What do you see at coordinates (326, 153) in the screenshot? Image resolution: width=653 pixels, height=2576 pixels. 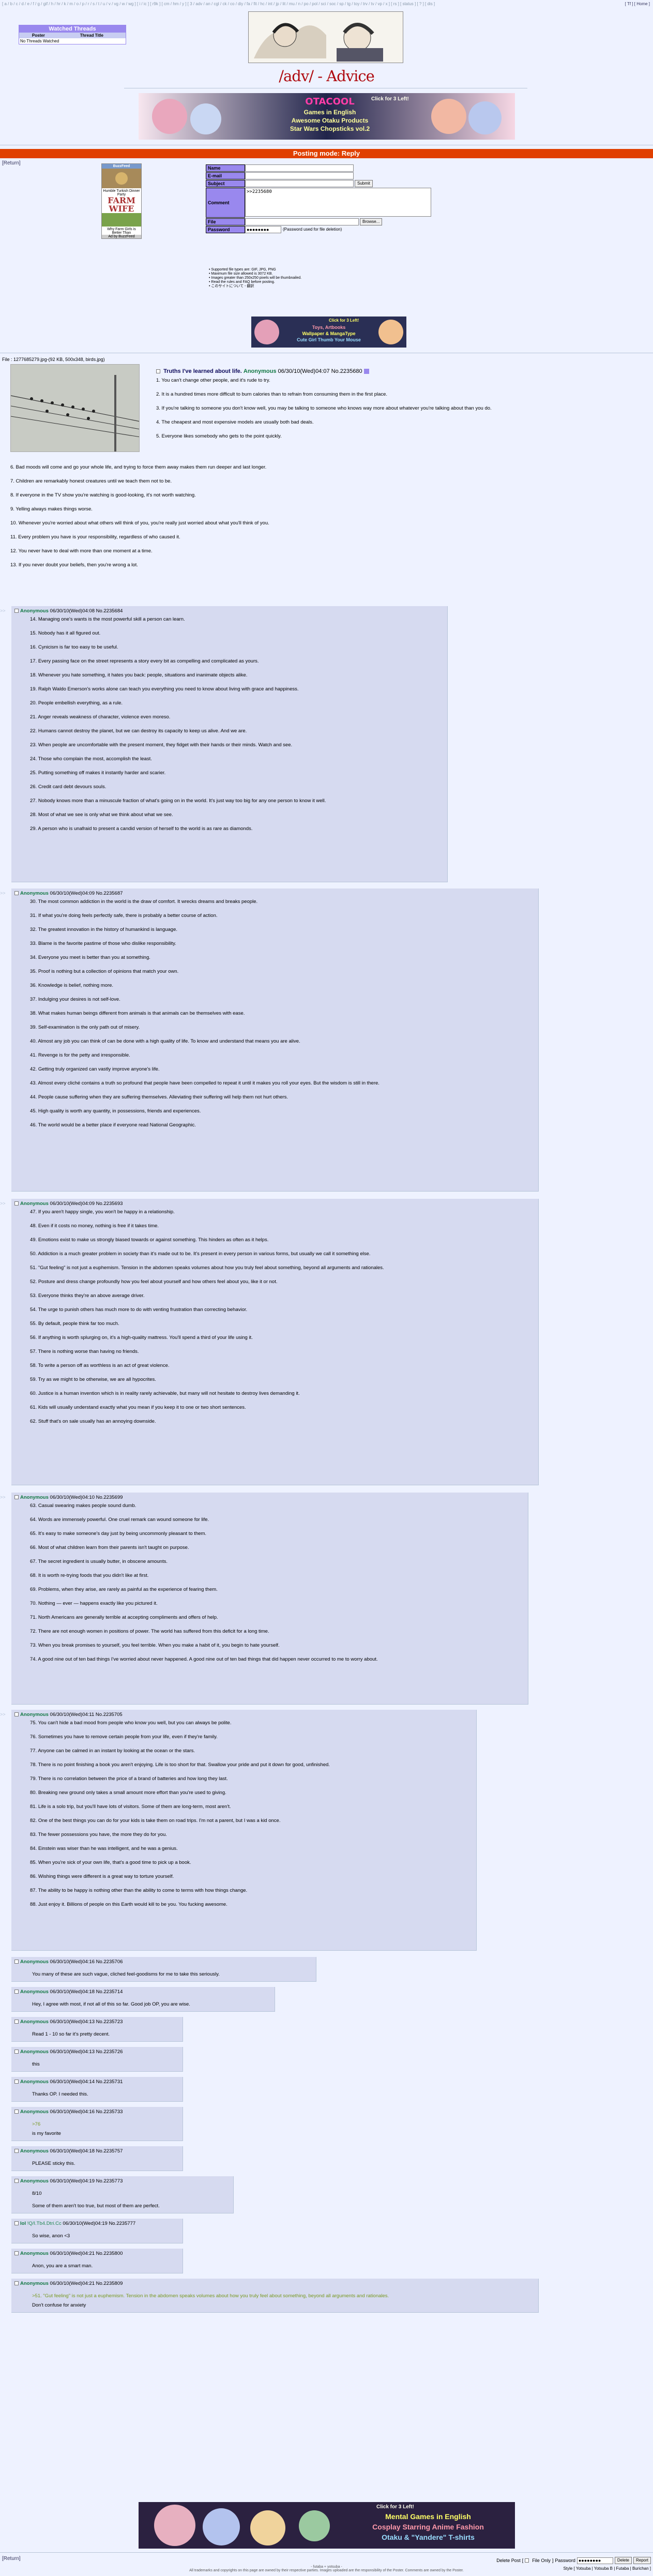 I see `posting-mode-bar: Posting mode: Reply` at bounding box center [326, 153].